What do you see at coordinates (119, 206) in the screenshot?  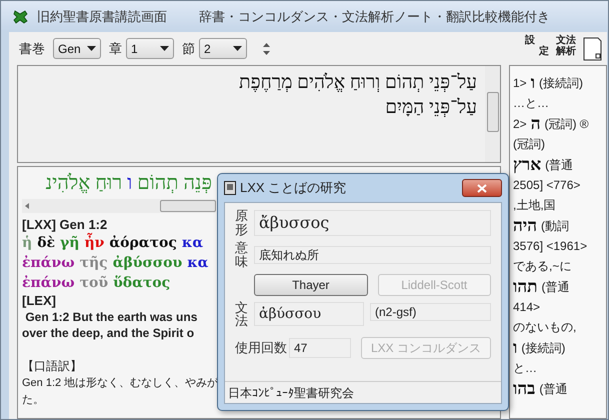 I see `horizontal-scrollbar` at bounding box center [119, 206].